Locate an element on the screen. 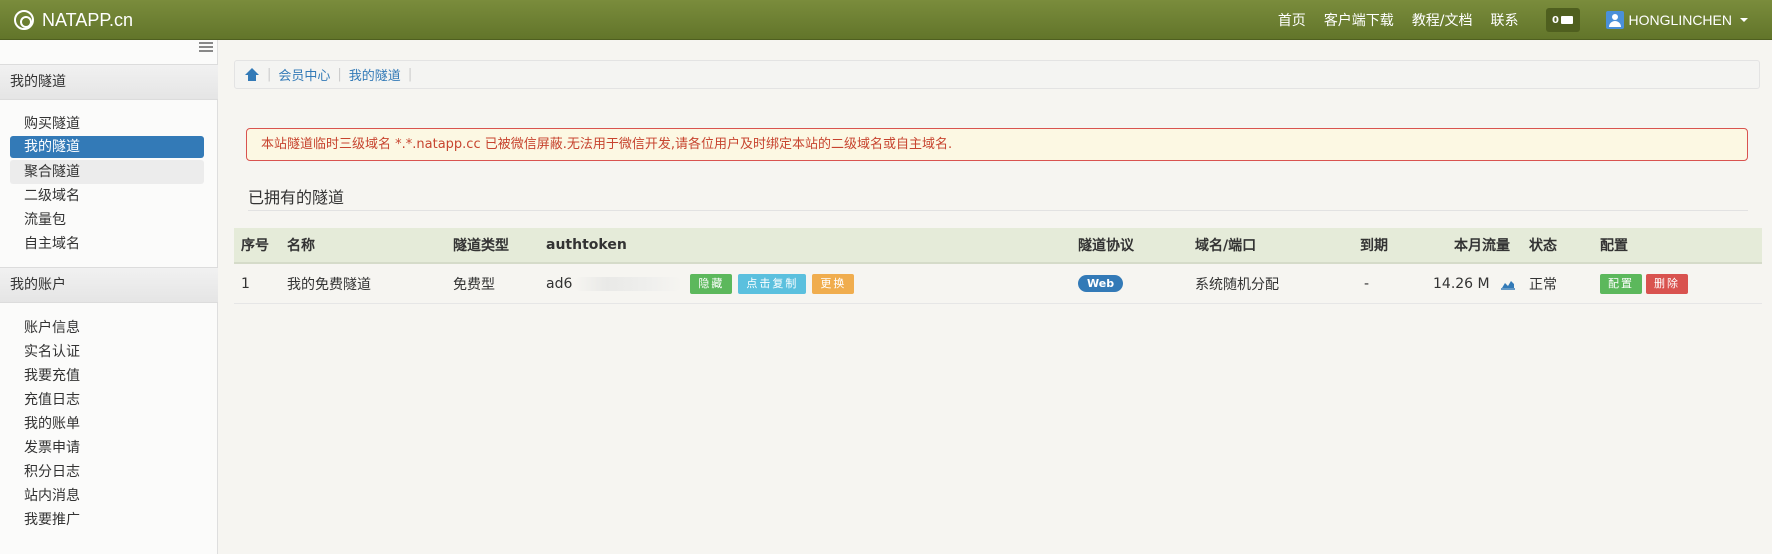 This screenshot has height=554, width=1772. user-icon is located at coordinates (1614, 20).